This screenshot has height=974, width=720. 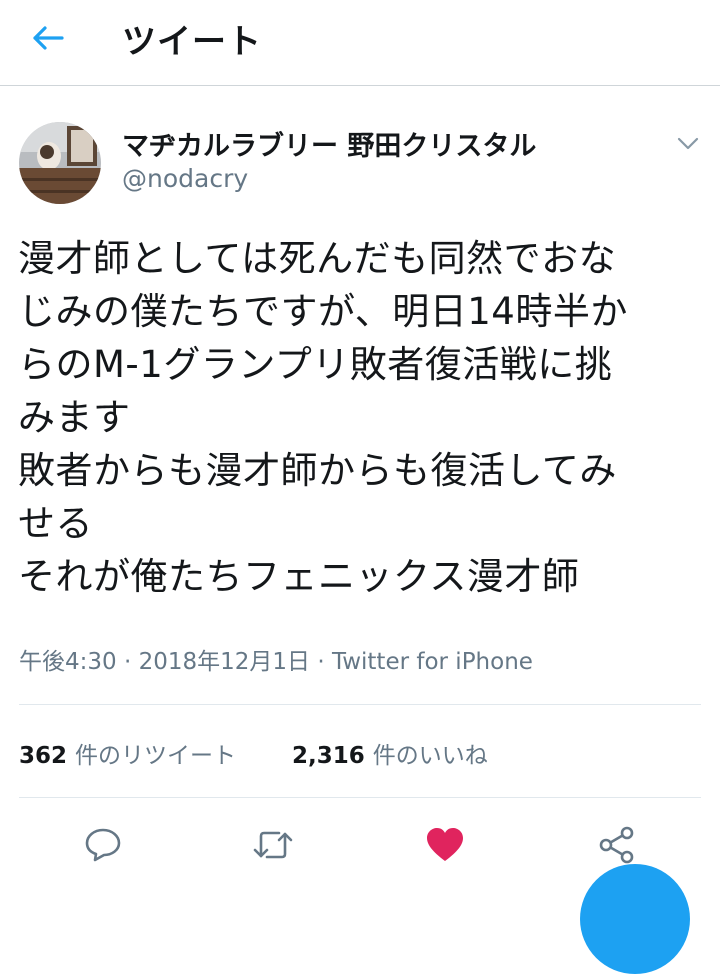 I want to click on tweet-metadata: 午後4:30 · 2018年12月1日 · Twitter for iPhone, so click(x=276, y=659).